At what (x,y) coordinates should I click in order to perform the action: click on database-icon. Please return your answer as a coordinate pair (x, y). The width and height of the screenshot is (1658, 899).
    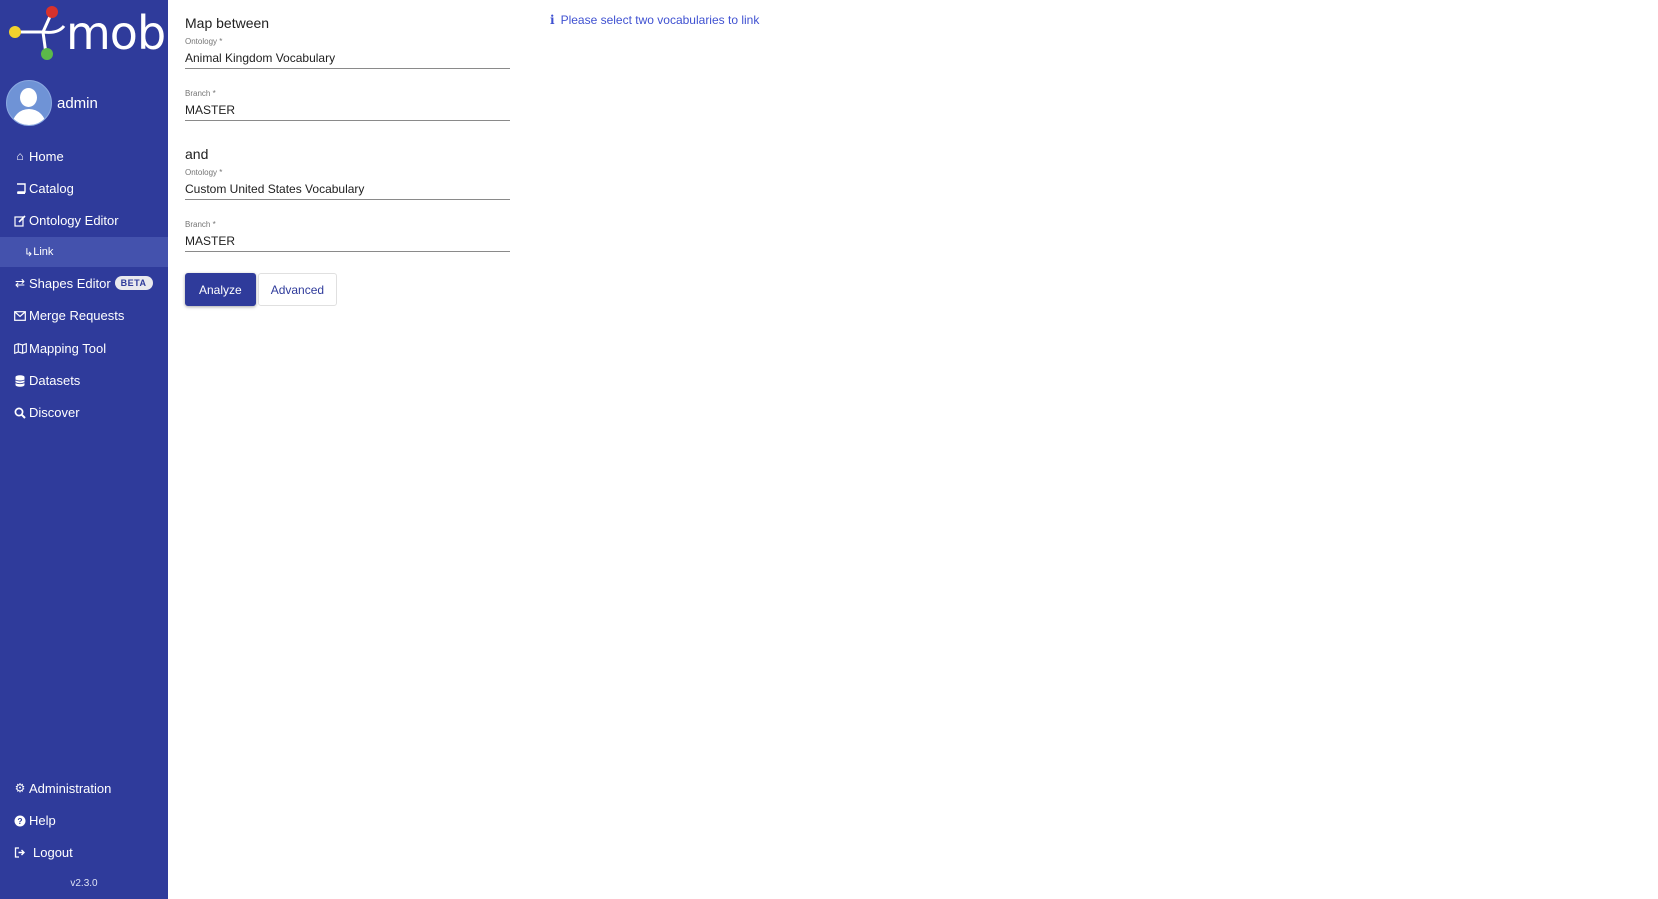
    Looking at the image, I should click on (20, 380).